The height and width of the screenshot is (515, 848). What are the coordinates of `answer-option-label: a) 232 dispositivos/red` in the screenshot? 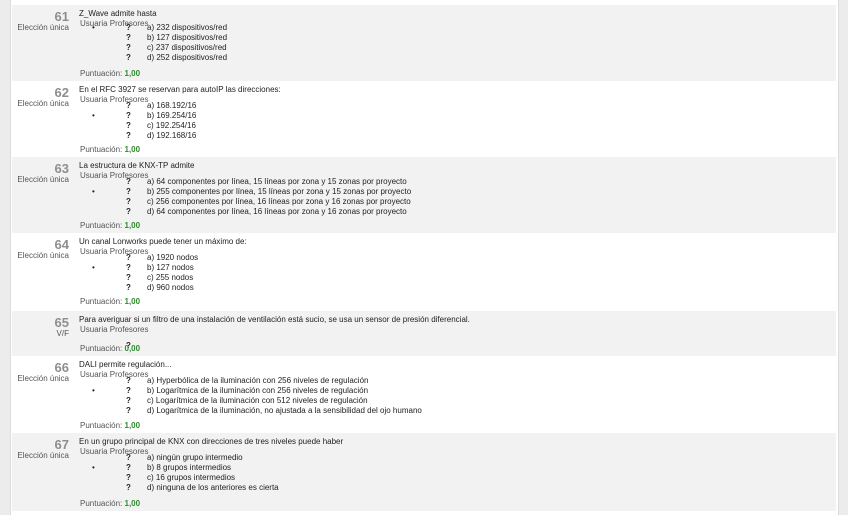 It's located at (187, 27).